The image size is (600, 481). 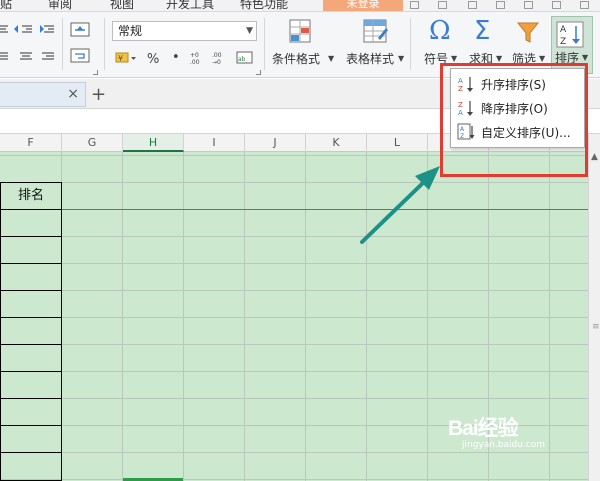 I want to click on menu-bar: 贴 审阅 视图 开发工具 特色功能 未登录, so click(x=300, y=6).